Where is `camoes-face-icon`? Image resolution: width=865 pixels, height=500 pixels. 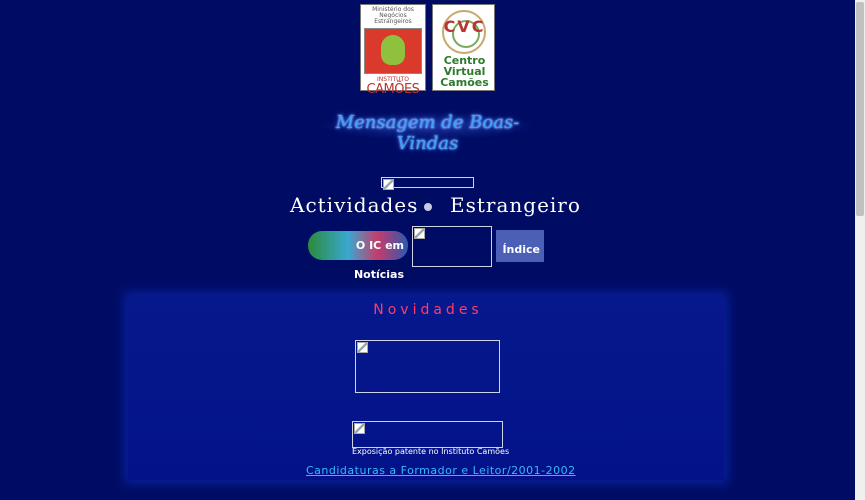
camoes-face-icon is located at coordinates (393, 51).